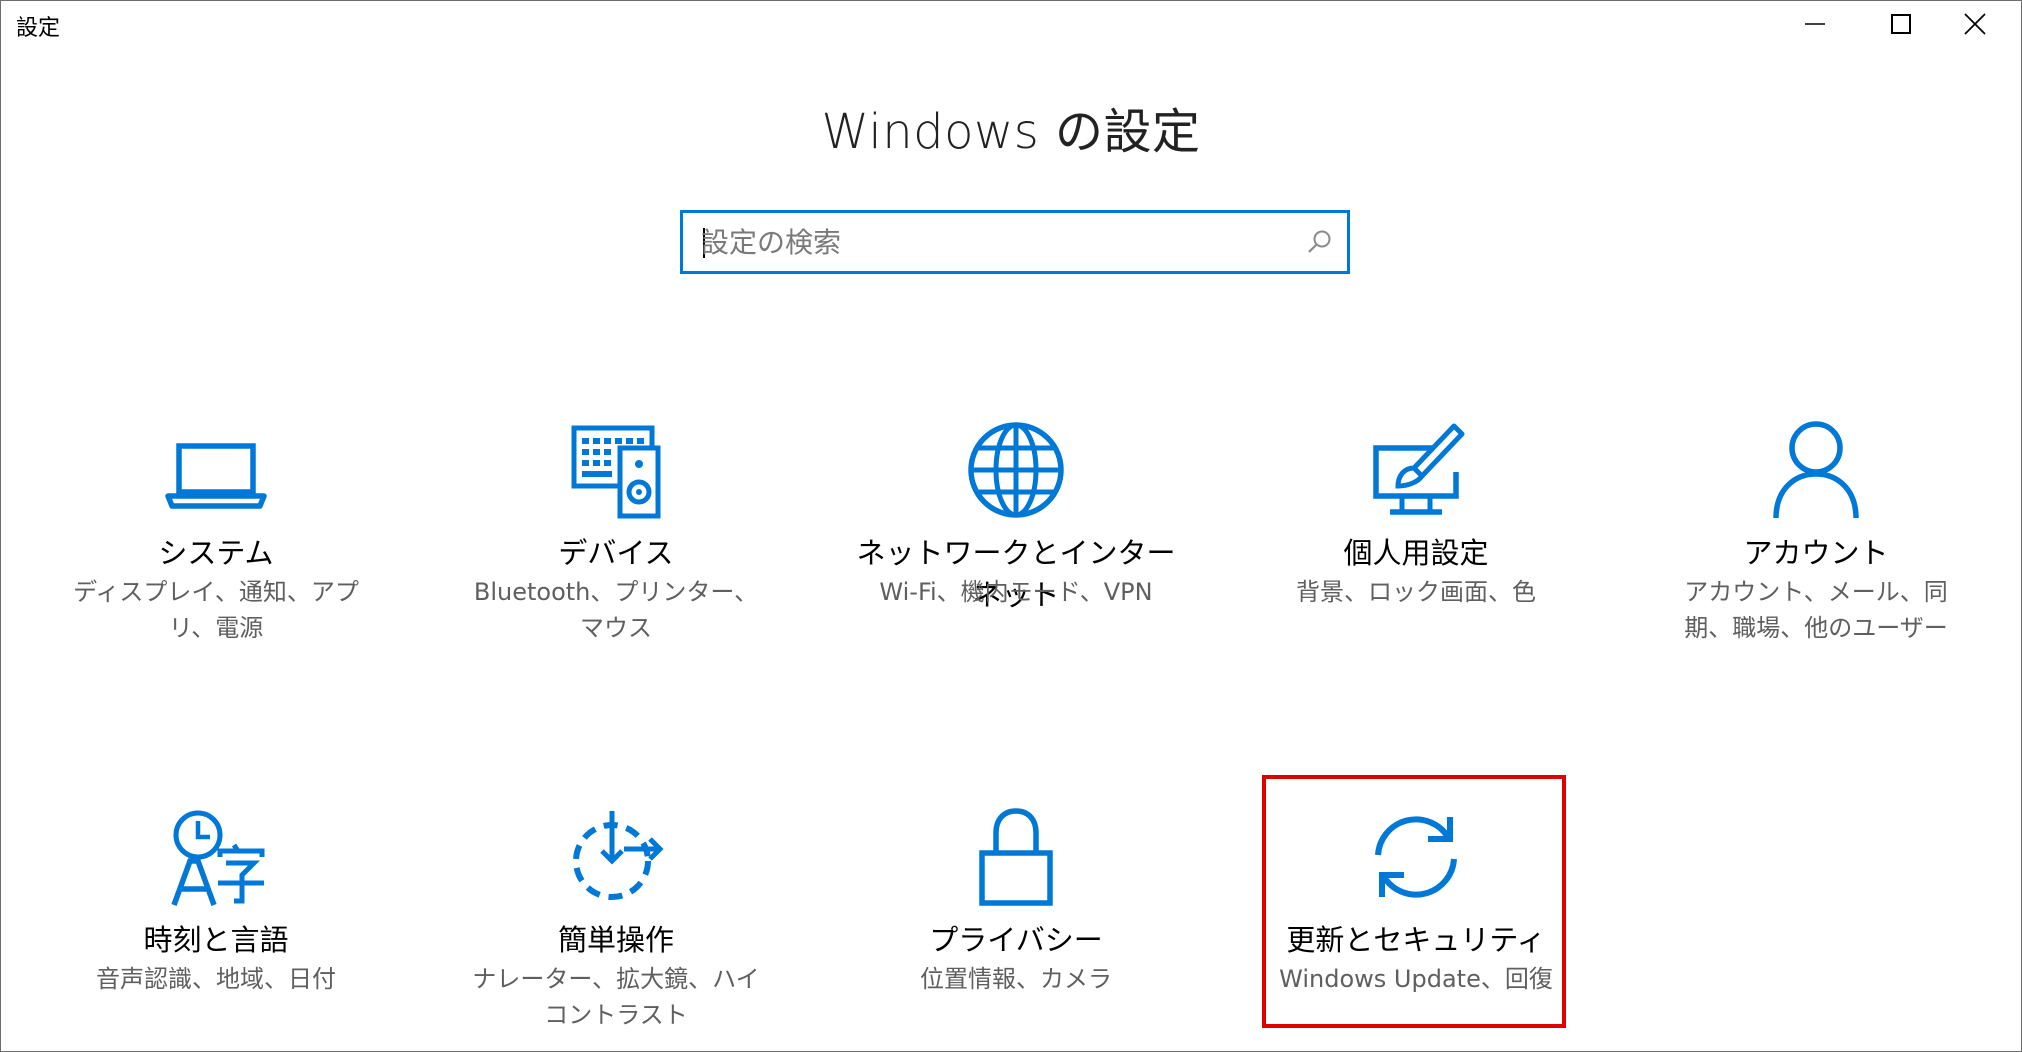  I want to click on window-title: 設定, so click(38, 28).